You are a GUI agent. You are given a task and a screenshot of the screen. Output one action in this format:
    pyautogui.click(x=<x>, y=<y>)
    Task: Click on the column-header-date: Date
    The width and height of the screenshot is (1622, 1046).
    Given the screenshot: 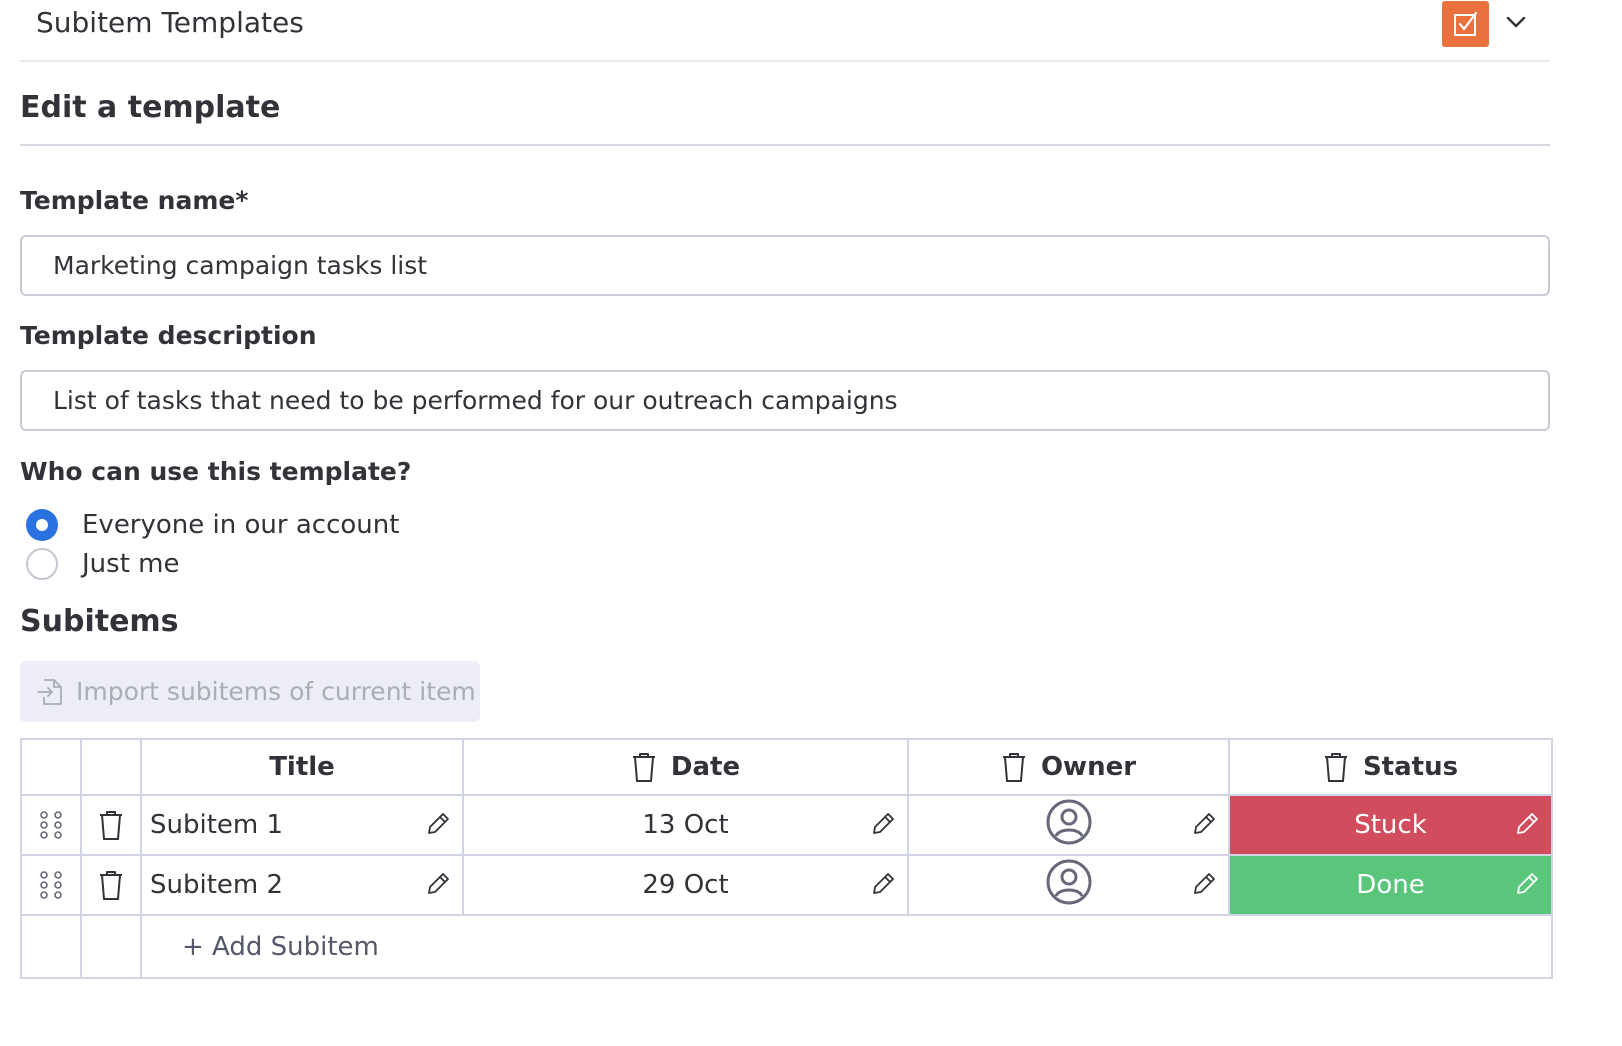 What is the action you would take?
    pyautogui.click(x=685, y=767)
    